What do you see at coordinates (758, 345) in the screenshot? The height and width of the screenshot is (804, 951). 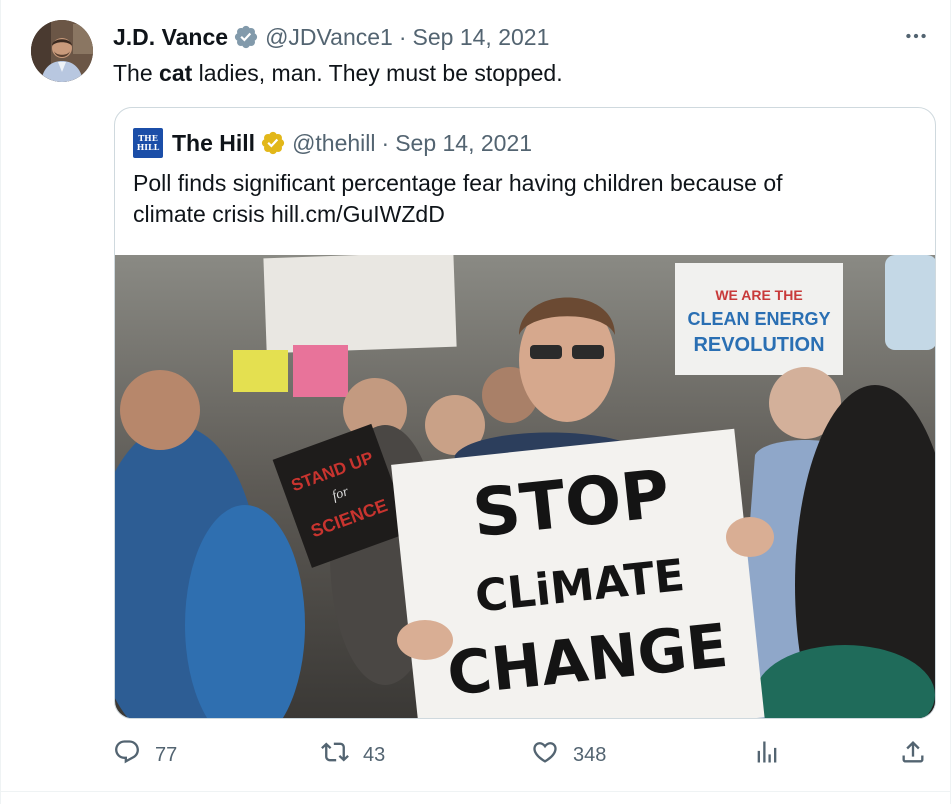 I see `back-sign-line-3: REVOLUTION` at bounding box center [758, 345].